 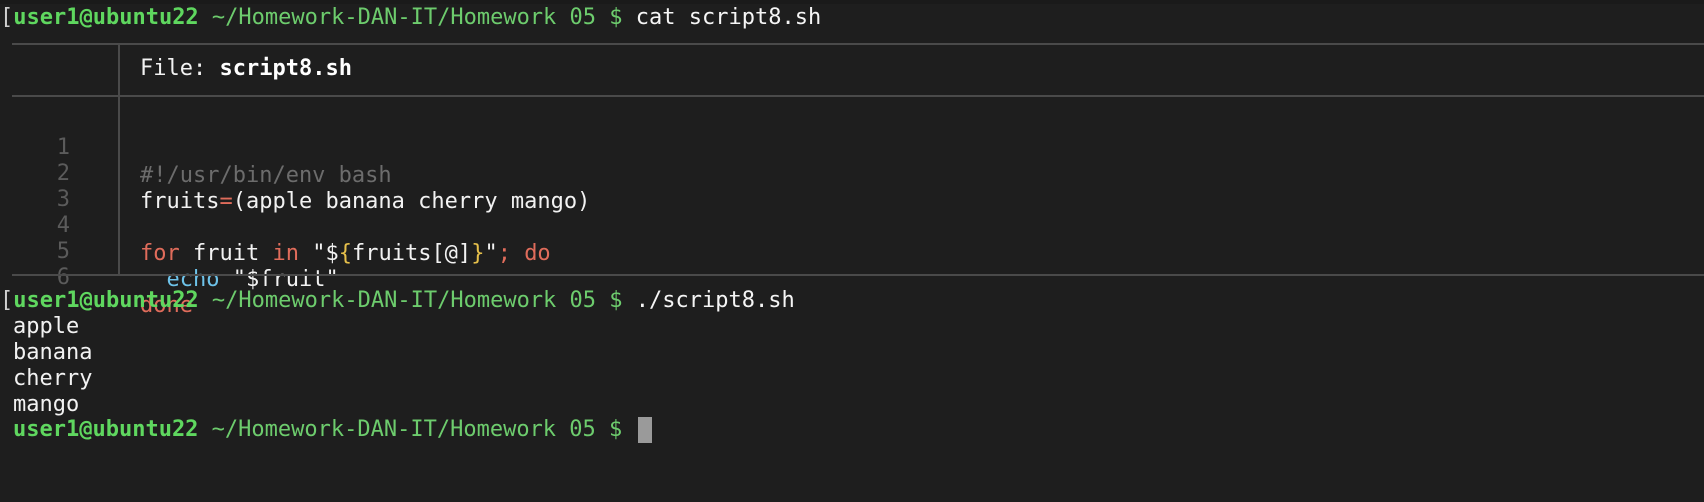 What do you see at coordinates (858, 96) in the screenshot?
I see `frame-header-rule` at bounding box center [858, 96].